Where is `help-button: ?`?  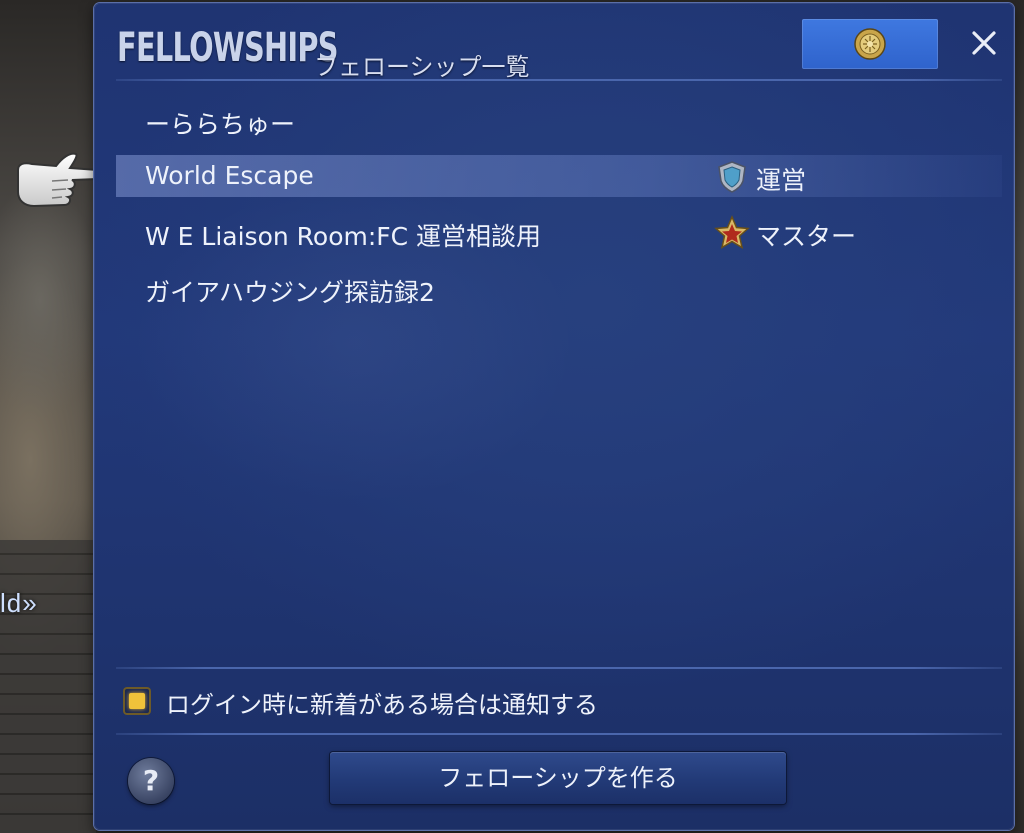 help-button: ? is located at coordinates (151, 781).